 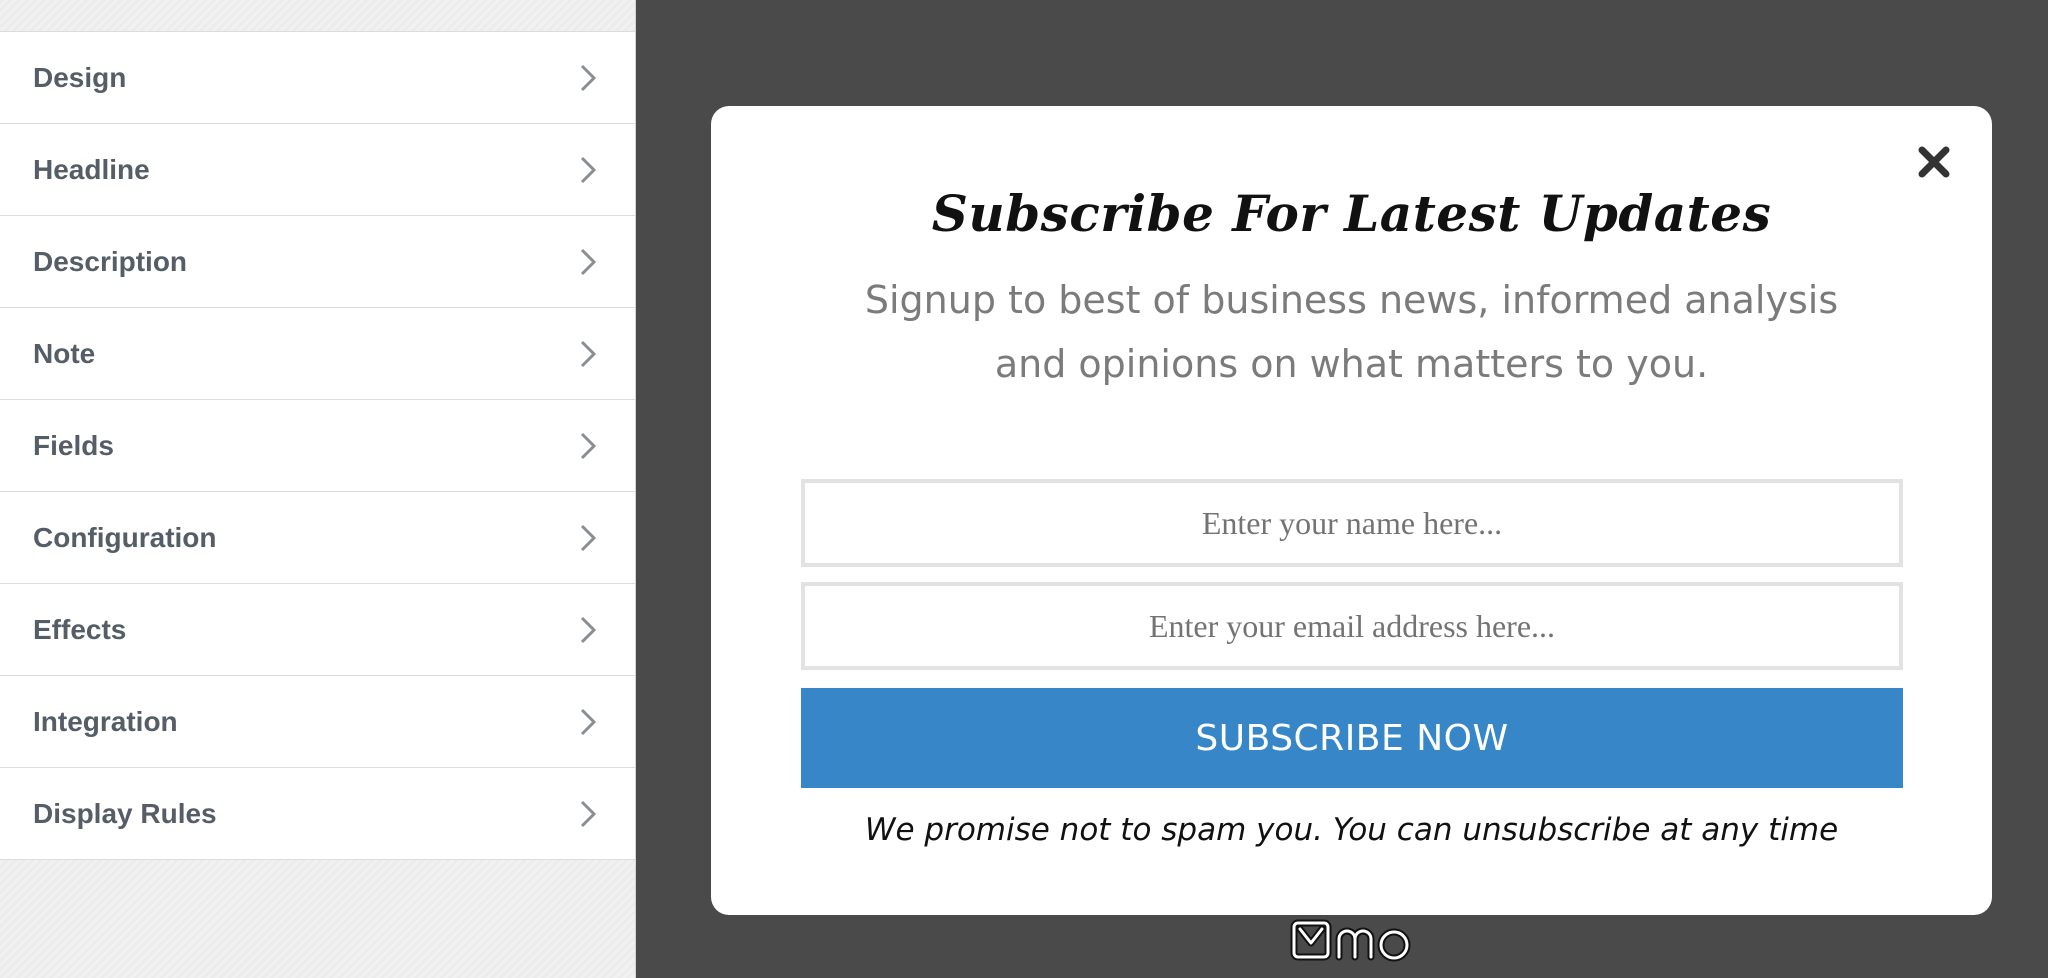 I want to click on subscribe-button: SUBSCRIBE NOW, so click(x=1352, y=738).